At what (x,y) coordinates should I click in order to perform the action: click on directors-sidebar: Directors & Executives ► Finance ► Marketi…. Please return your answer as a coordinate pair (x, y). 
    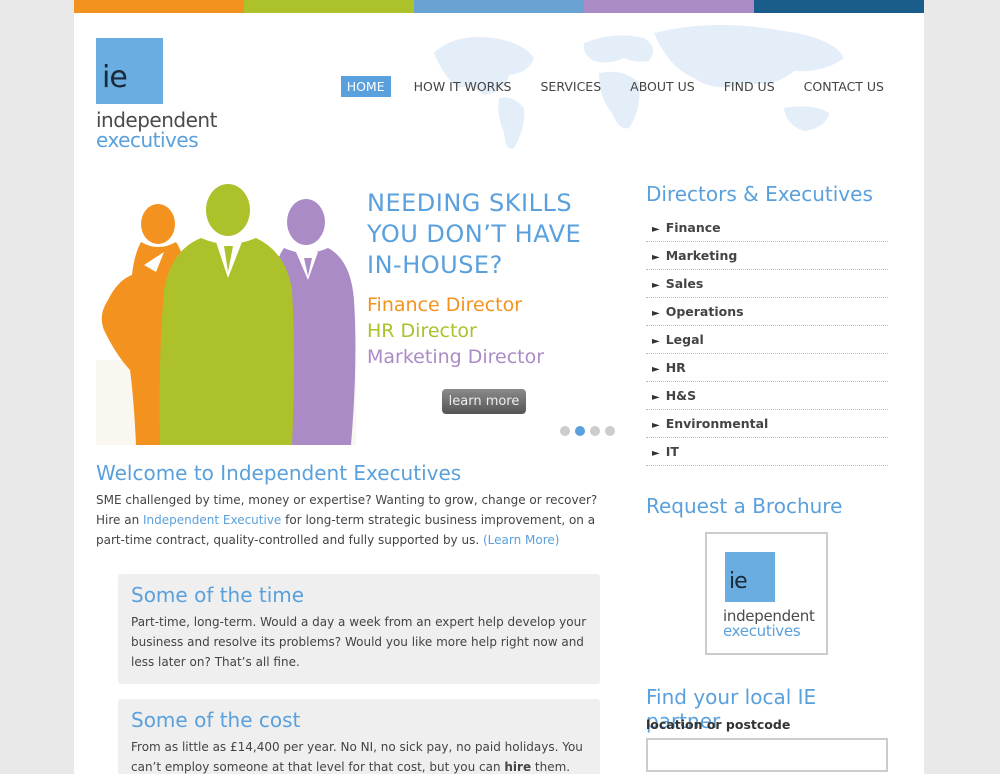
    Looking at the image, I should click on (767, 324).